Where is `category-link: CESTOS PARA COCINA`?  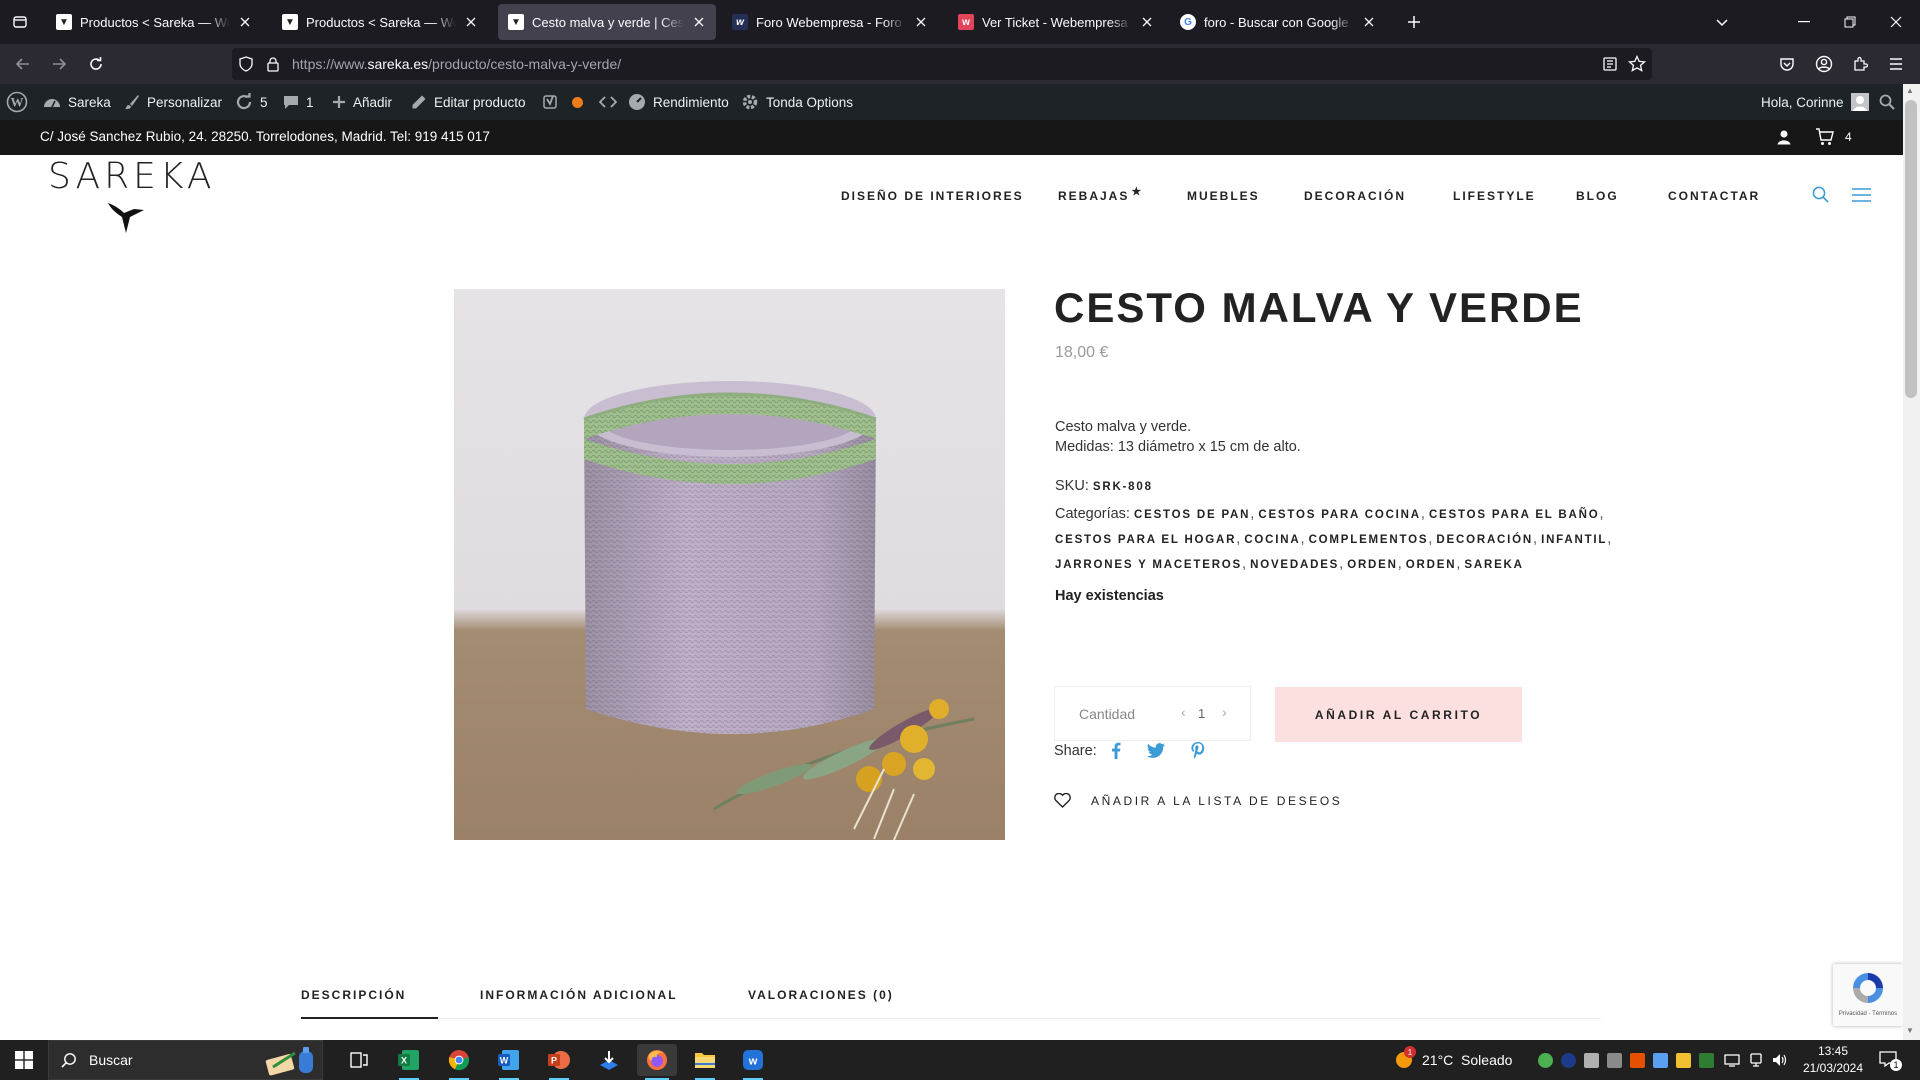 category-link: CESTOS PARA COCINA is located at coordinates (1339, 515).